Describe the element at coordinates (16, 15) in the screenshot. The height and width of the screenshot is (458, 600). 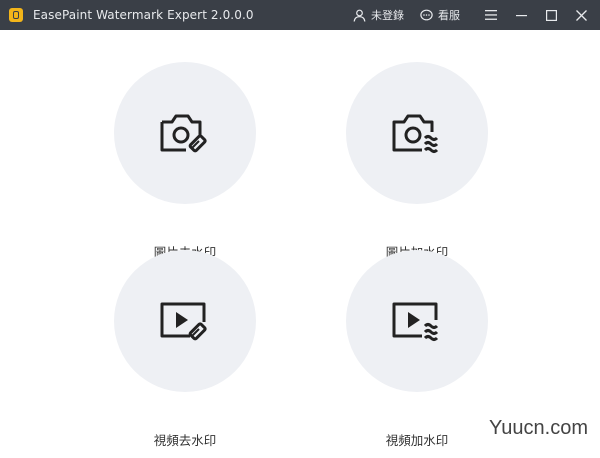
I see `app-logo-icon` at that location.